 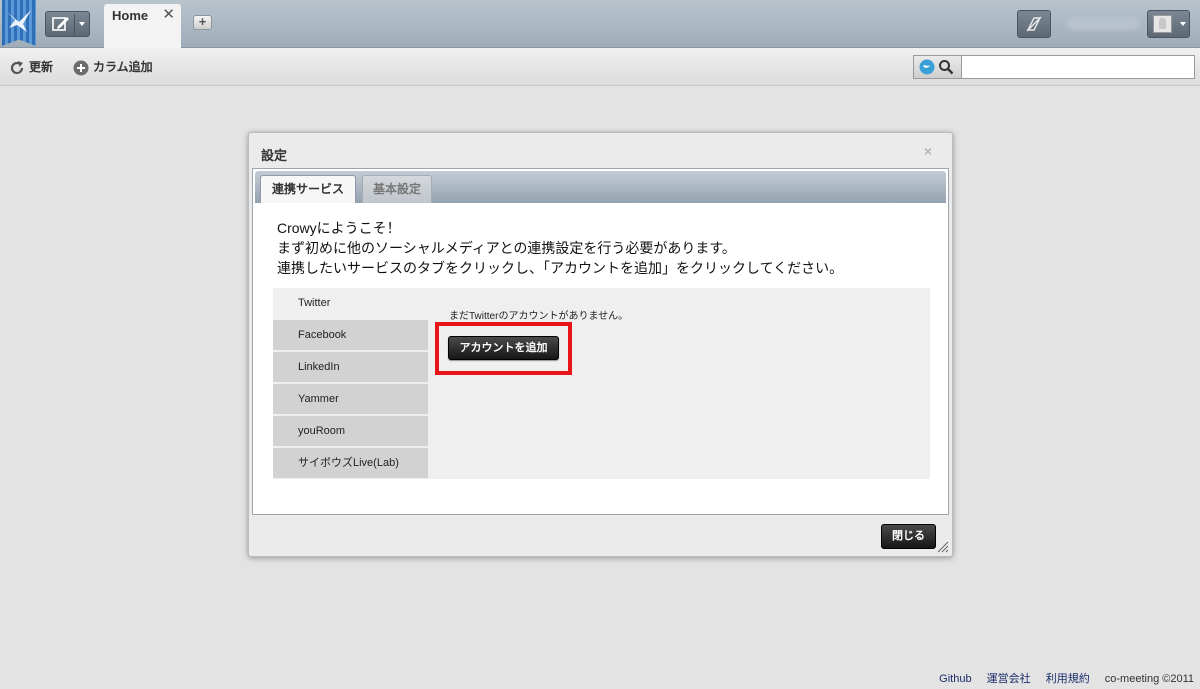 What do you see at coordinates (506, 248) in the screenshot?
I see `welcome-line: まず初めに他のソーシャルメディアとの連携設定を行う必要があります。` at bounding box center [506, 248].